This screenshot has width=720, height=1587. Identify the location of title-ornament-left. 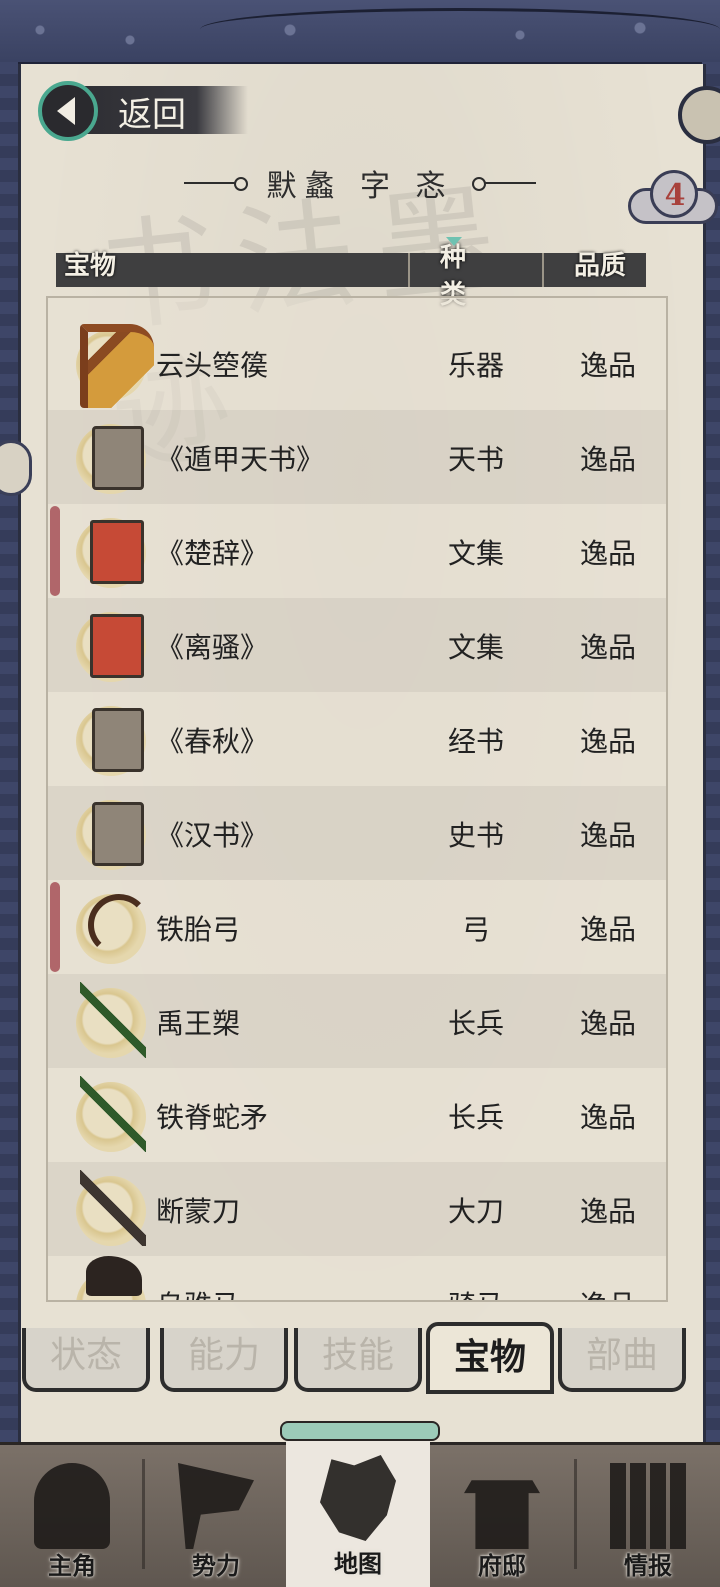
(216, 184).